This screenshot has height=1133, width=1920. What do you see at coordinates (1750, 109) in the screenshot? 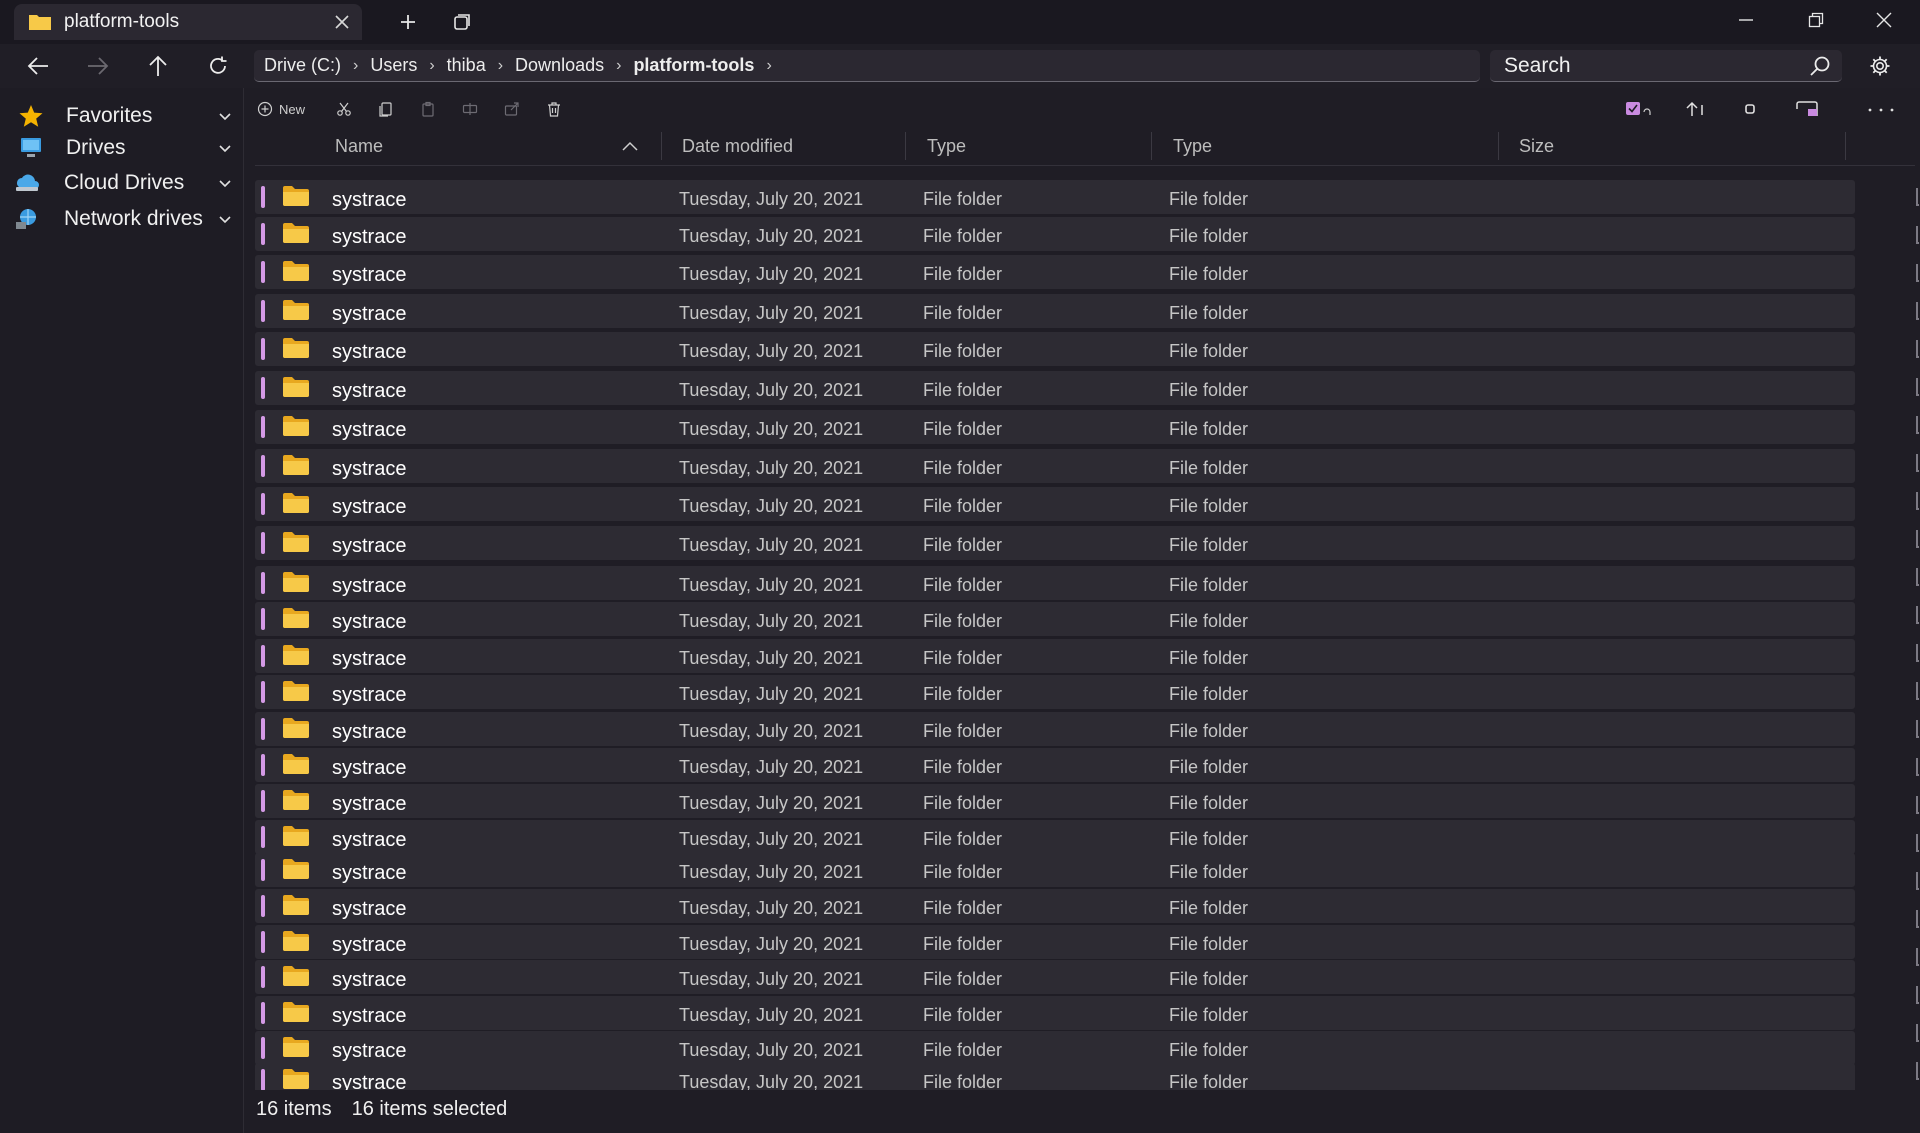
I see `layout-button` at bounding box center [1750, 109].